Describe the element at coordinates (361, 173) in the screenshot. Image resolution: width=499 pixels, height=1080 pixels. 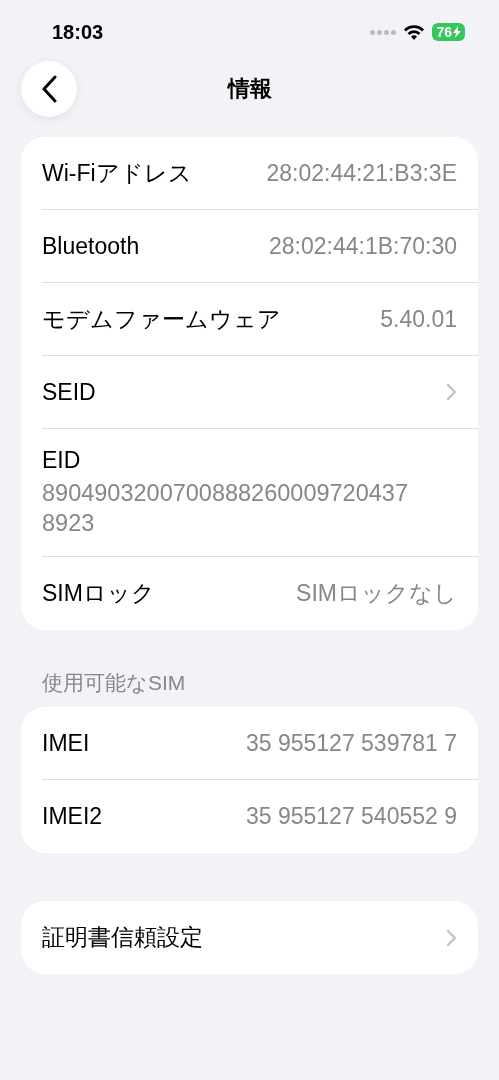
I see `row-value: 28:02:44:21:B3:3E` at that location.